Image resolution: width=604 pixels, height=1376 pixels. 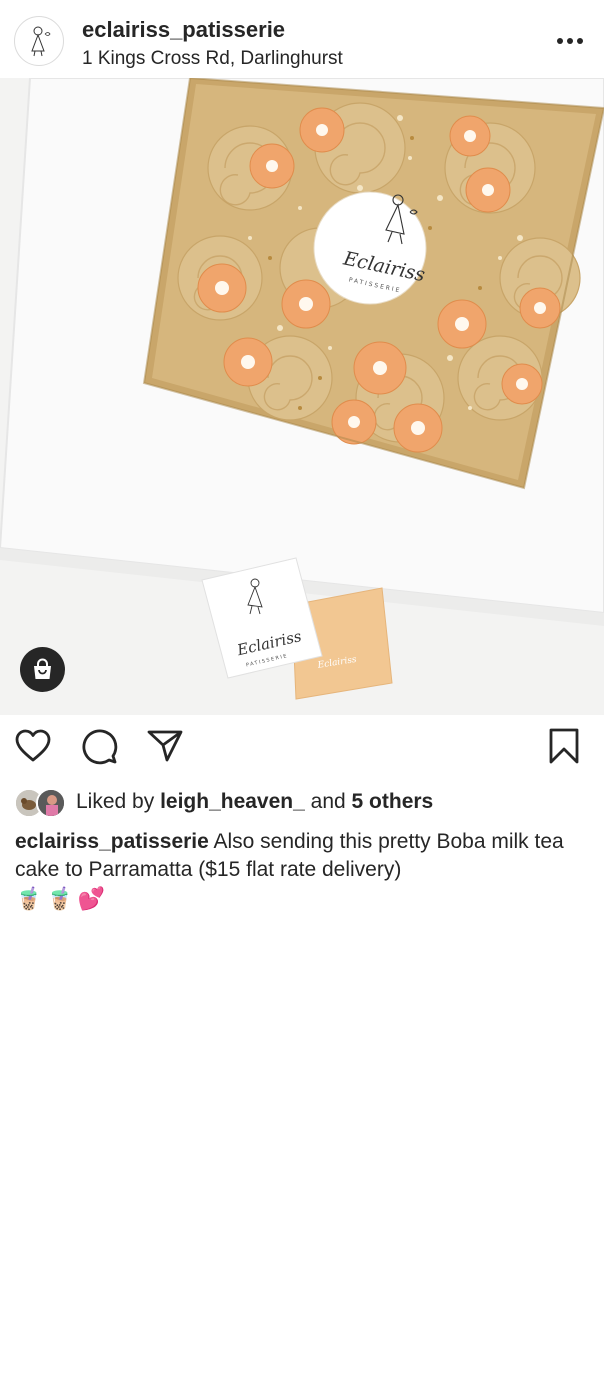 What do you see at coordinates (165, 746) in the screenshot?
I see `paper-plane-icon` at bounding box center [165, 746].